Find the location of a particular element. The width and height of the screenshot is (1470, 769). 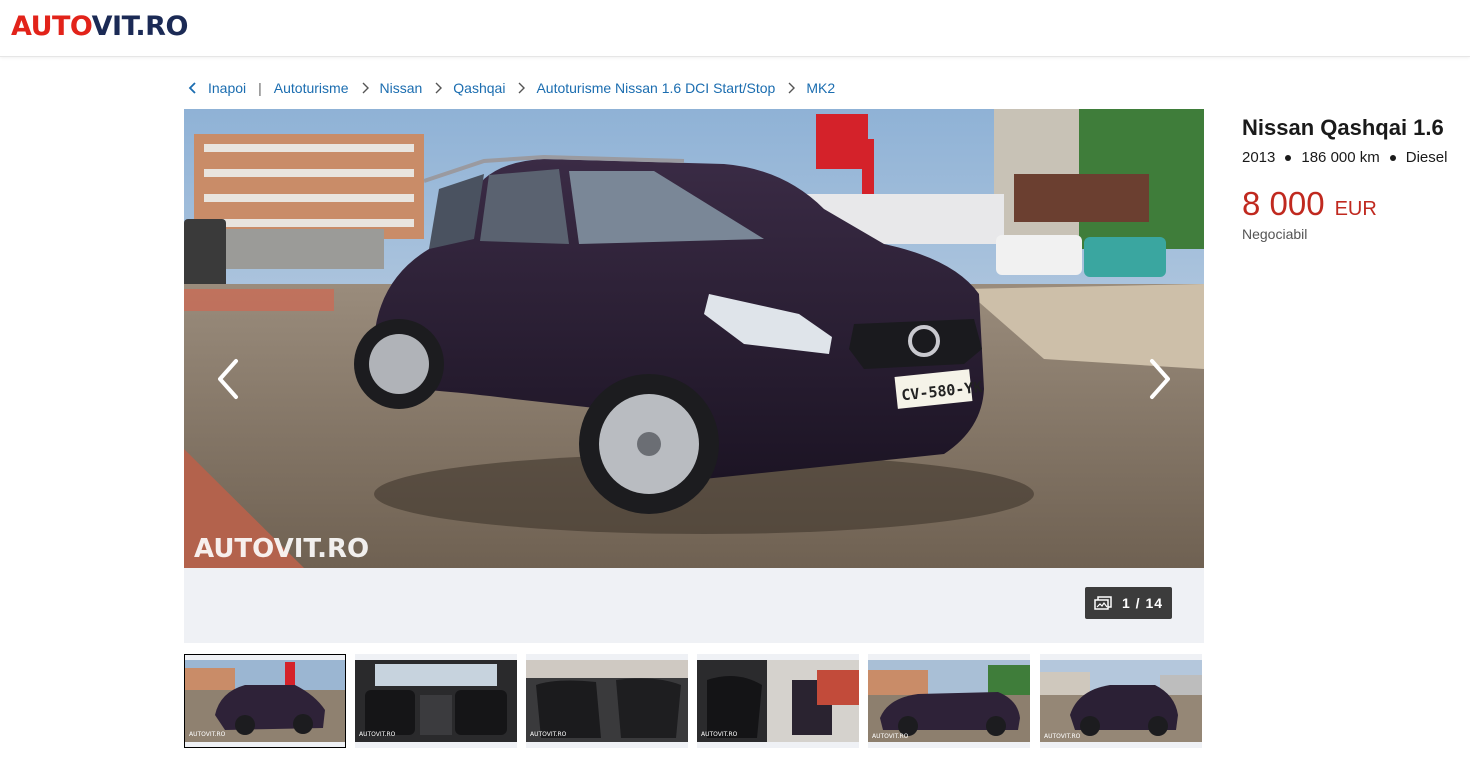

logo-ro: .RO is located at coordinates (161, 26).